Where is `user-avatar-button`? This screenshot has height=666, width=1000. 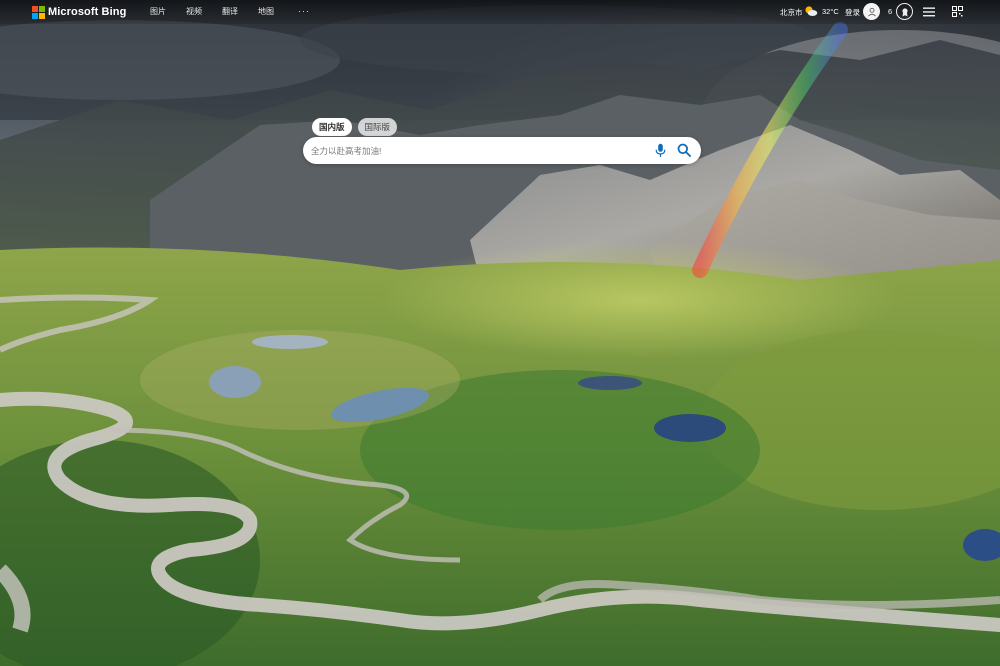 user-avatar-button is located at coordinates (871, 11).